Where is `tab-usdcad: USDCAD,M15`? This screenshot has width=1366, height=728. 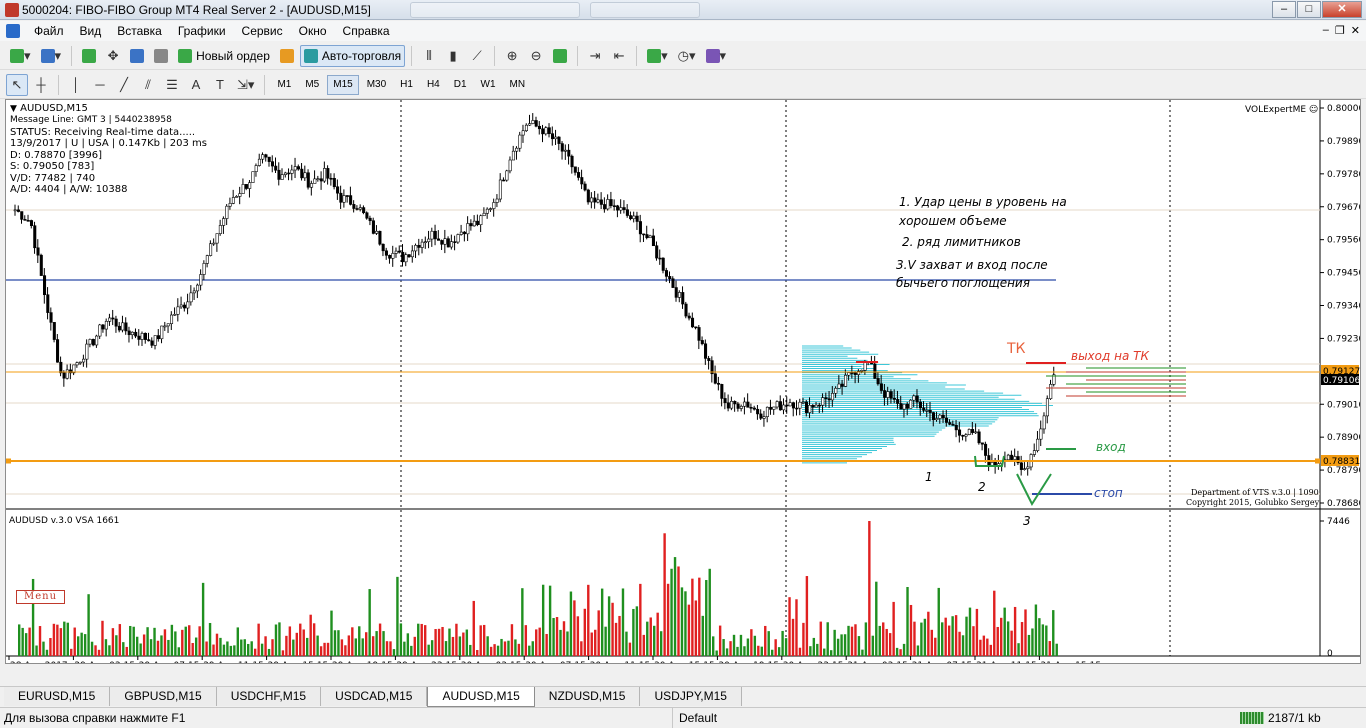
tab-usdcad: USDCAD,M15 is located at coordinates (374, 696).